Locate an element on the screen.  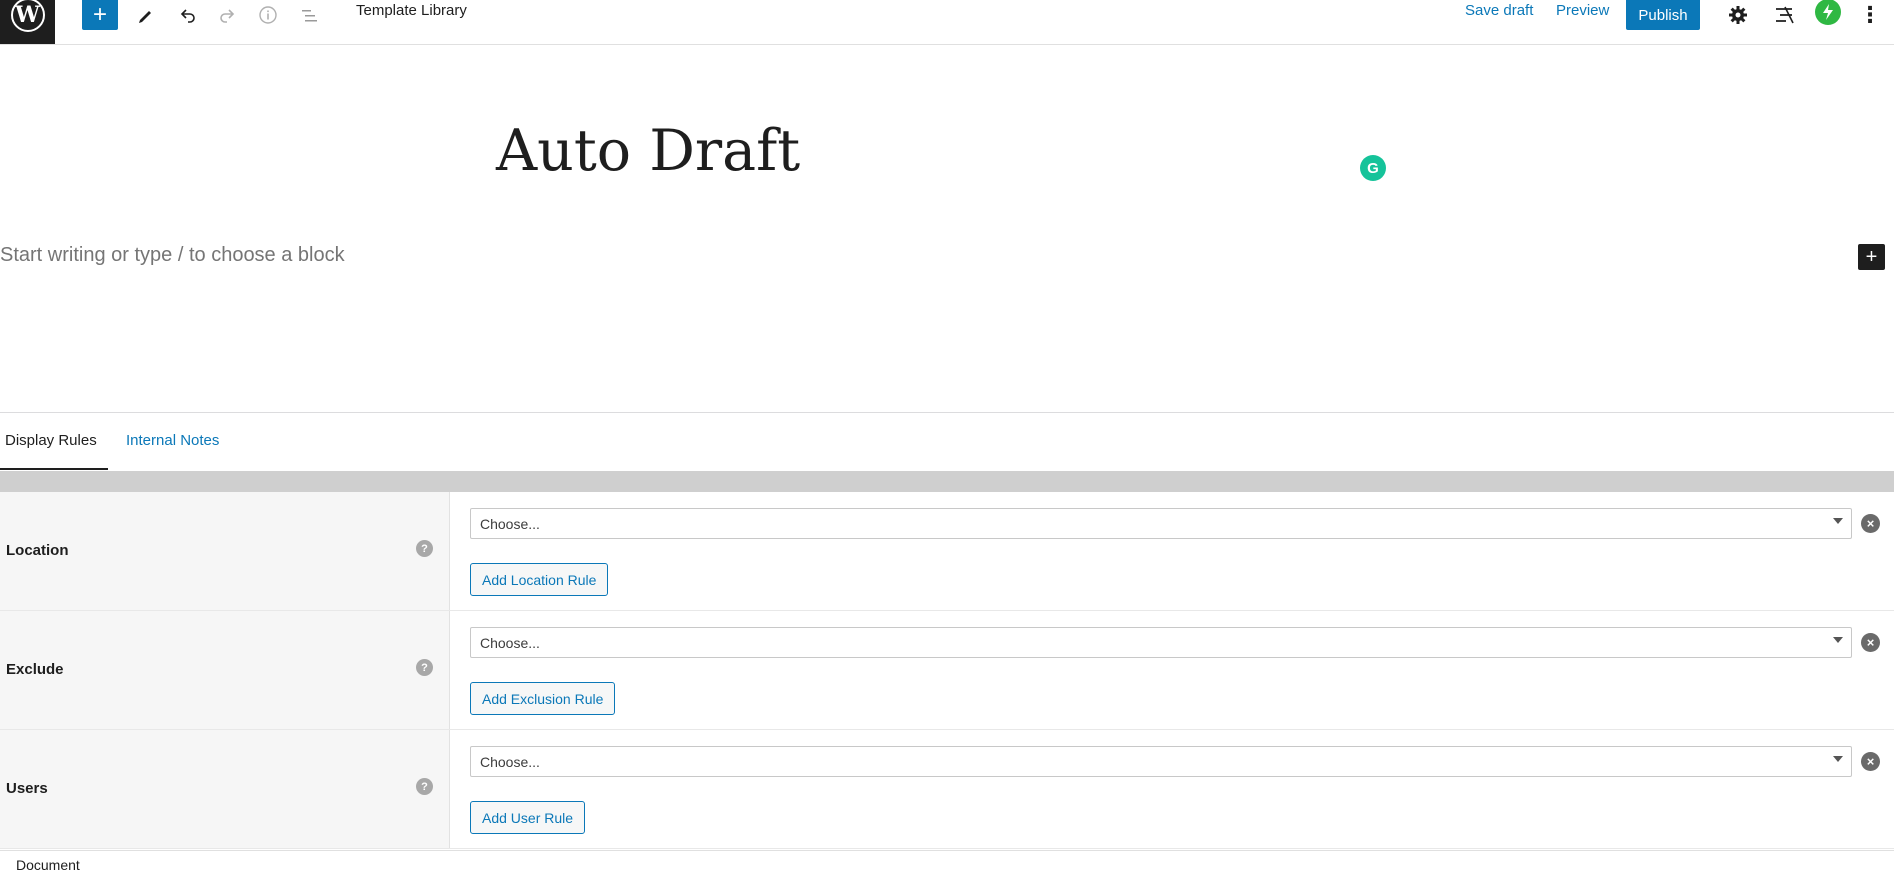
pencil-icon is located at coordinates (145, 17).